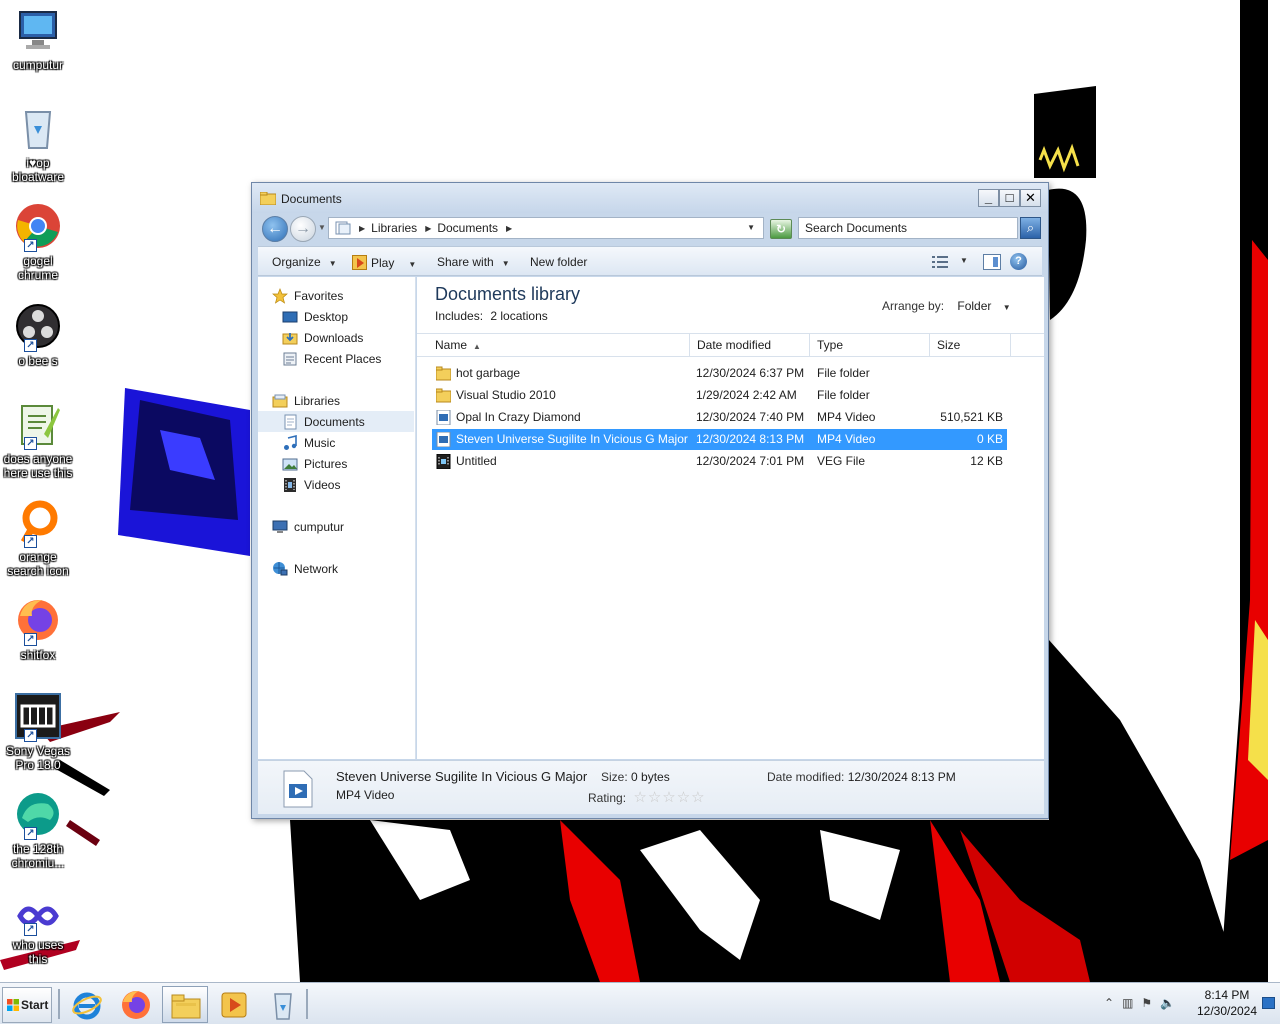 The width and height of the screenshot is (1280, 1024). Describe the element at coordinates (332, 263) in the screenshot. I see `chevron-down-icon: ▼` at that location.